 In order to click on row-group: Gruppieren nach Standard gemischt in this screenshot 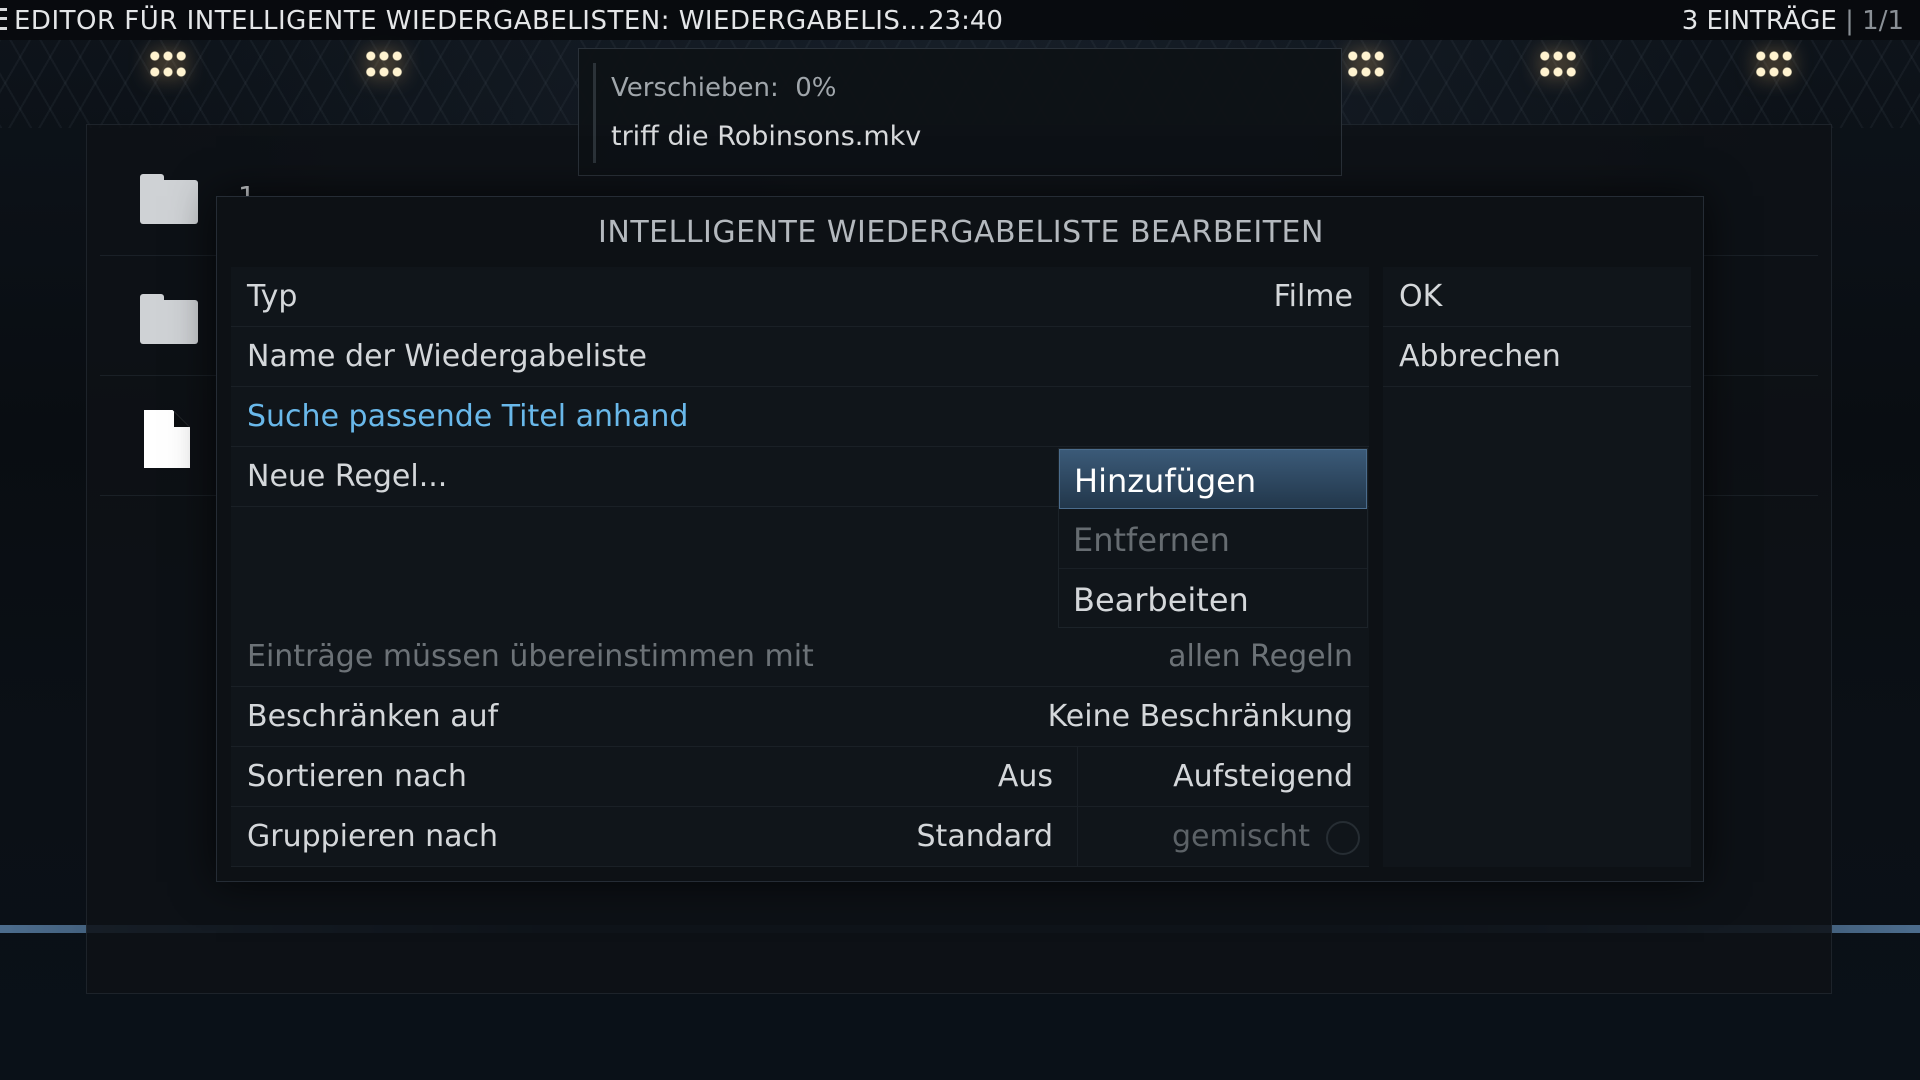, I will do `click(800, 837)`.